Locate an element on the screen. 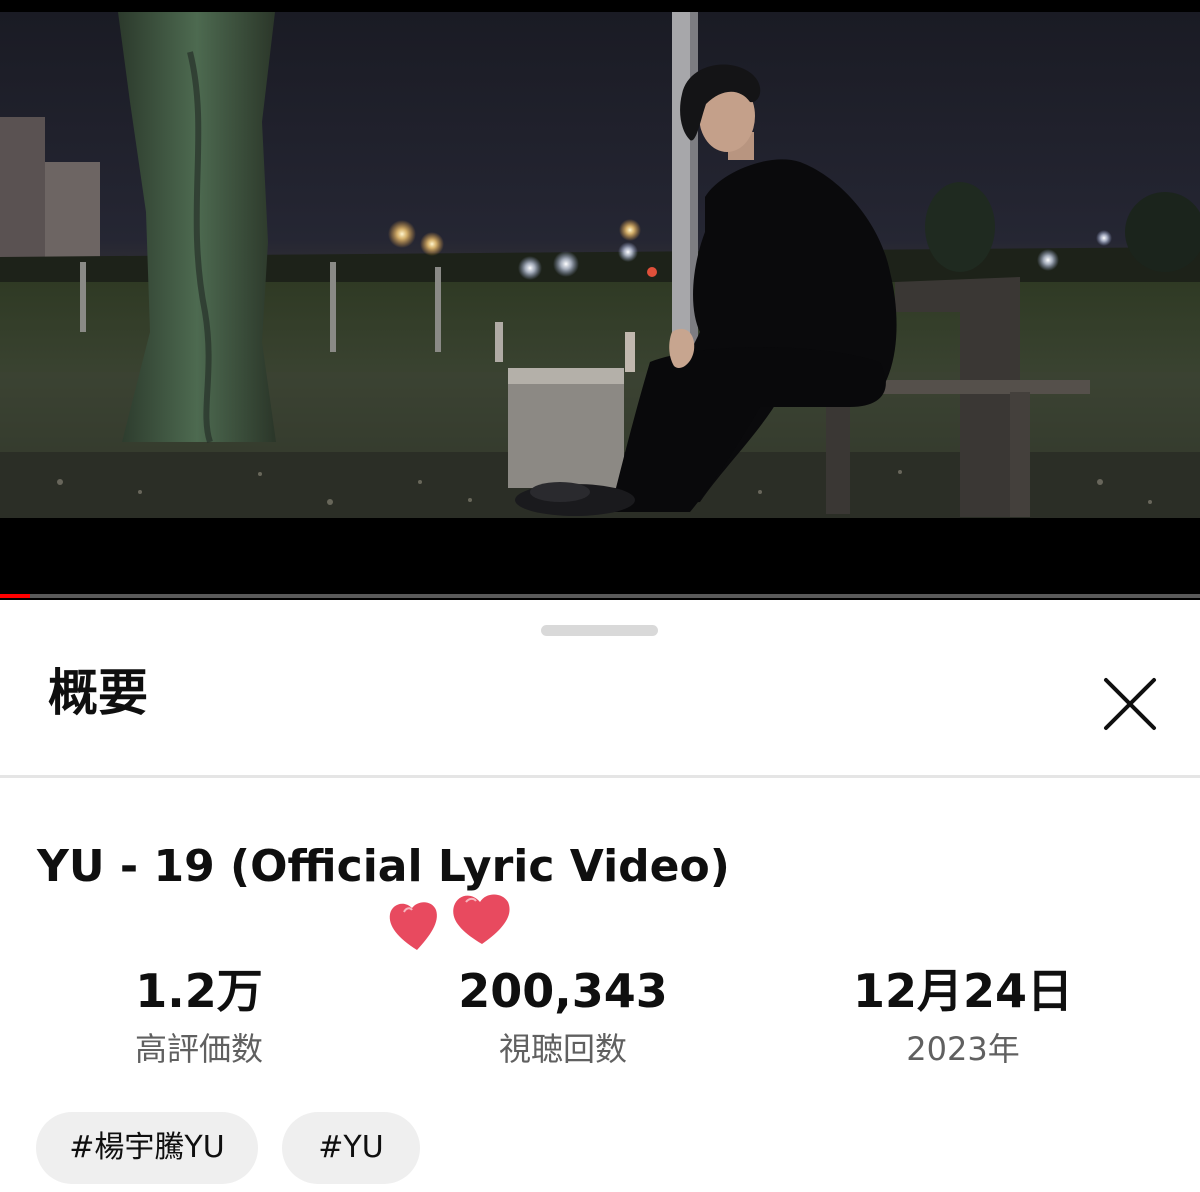 This screenshot has height=1192, width=1200. stat-likes: 1.2万 高評価数 is located at coordinates (199, 1016).